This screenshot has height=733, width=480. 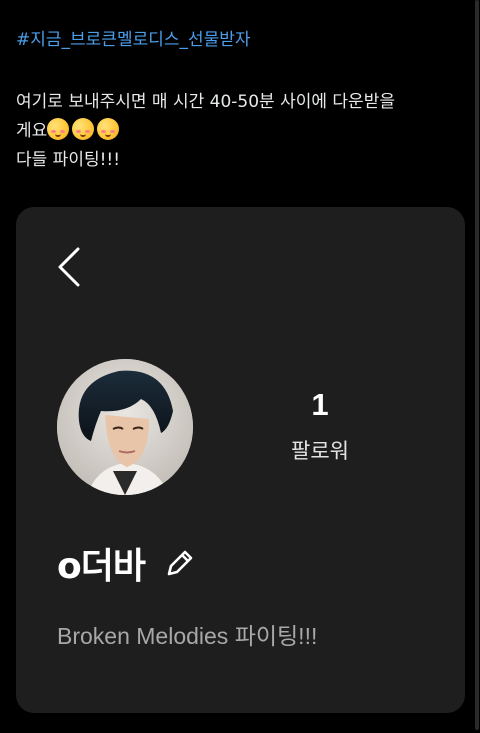 What do you see at coordinates (187, 636) in the screenshot?
I see `profile-bio: Broken Melodies 파이팅!!!` at bounding box center [187, 636].